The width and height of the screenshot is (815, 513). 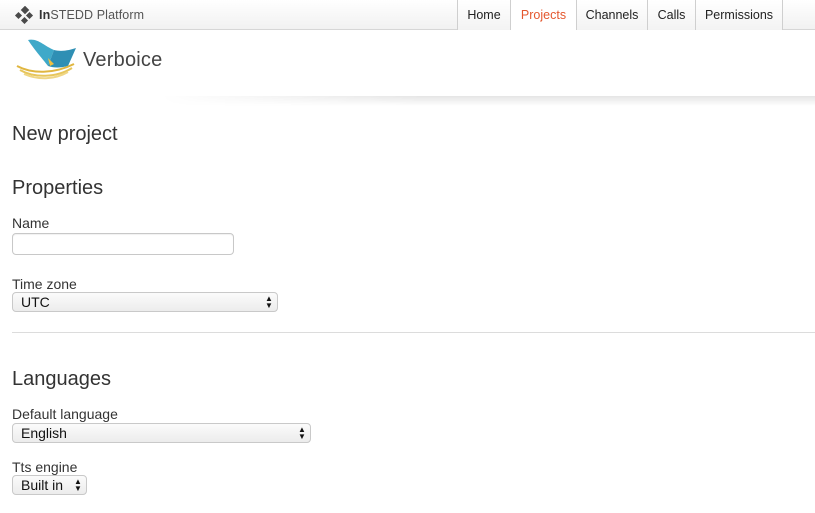 I want to click on default-language-select: English ▲ ▼, so click(x=161, y=433).